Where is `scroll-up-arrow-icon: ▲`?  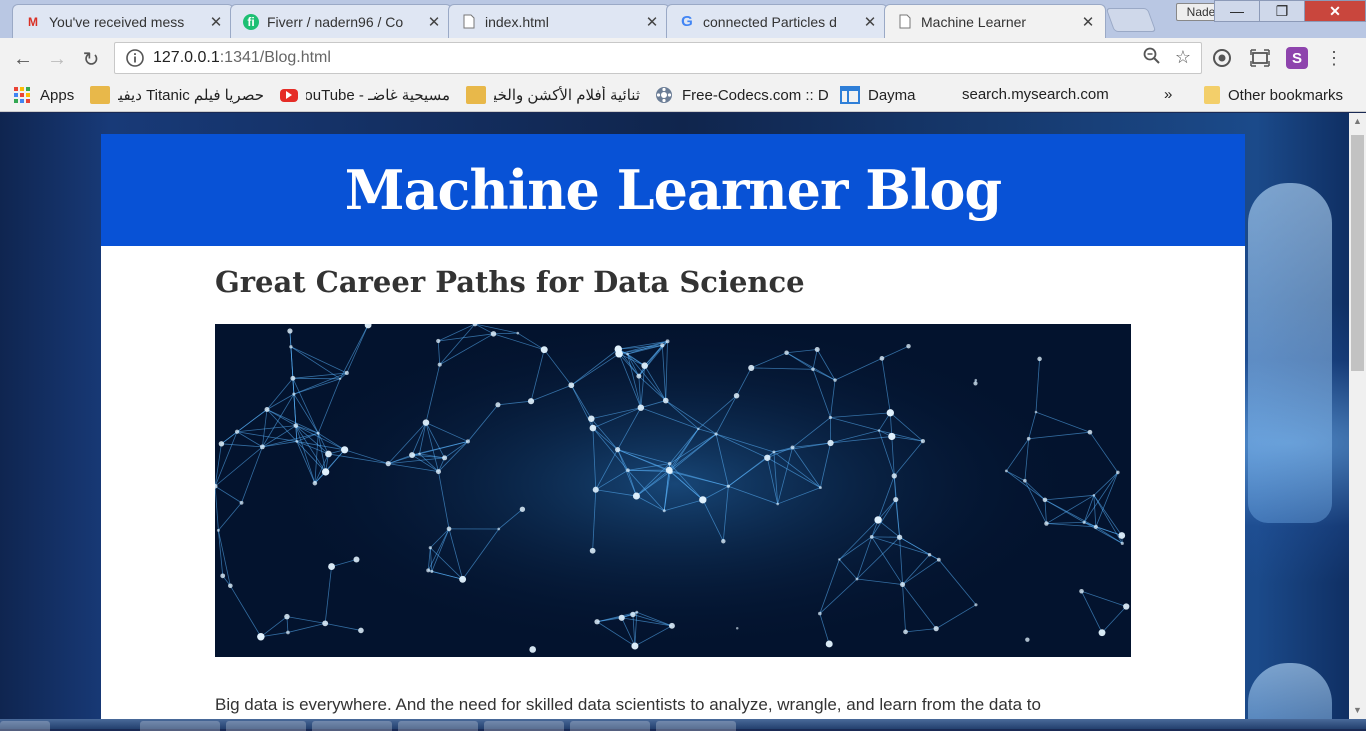 scroll-up-arrow-icon: ▲ is located at coordinates (1357, 121).